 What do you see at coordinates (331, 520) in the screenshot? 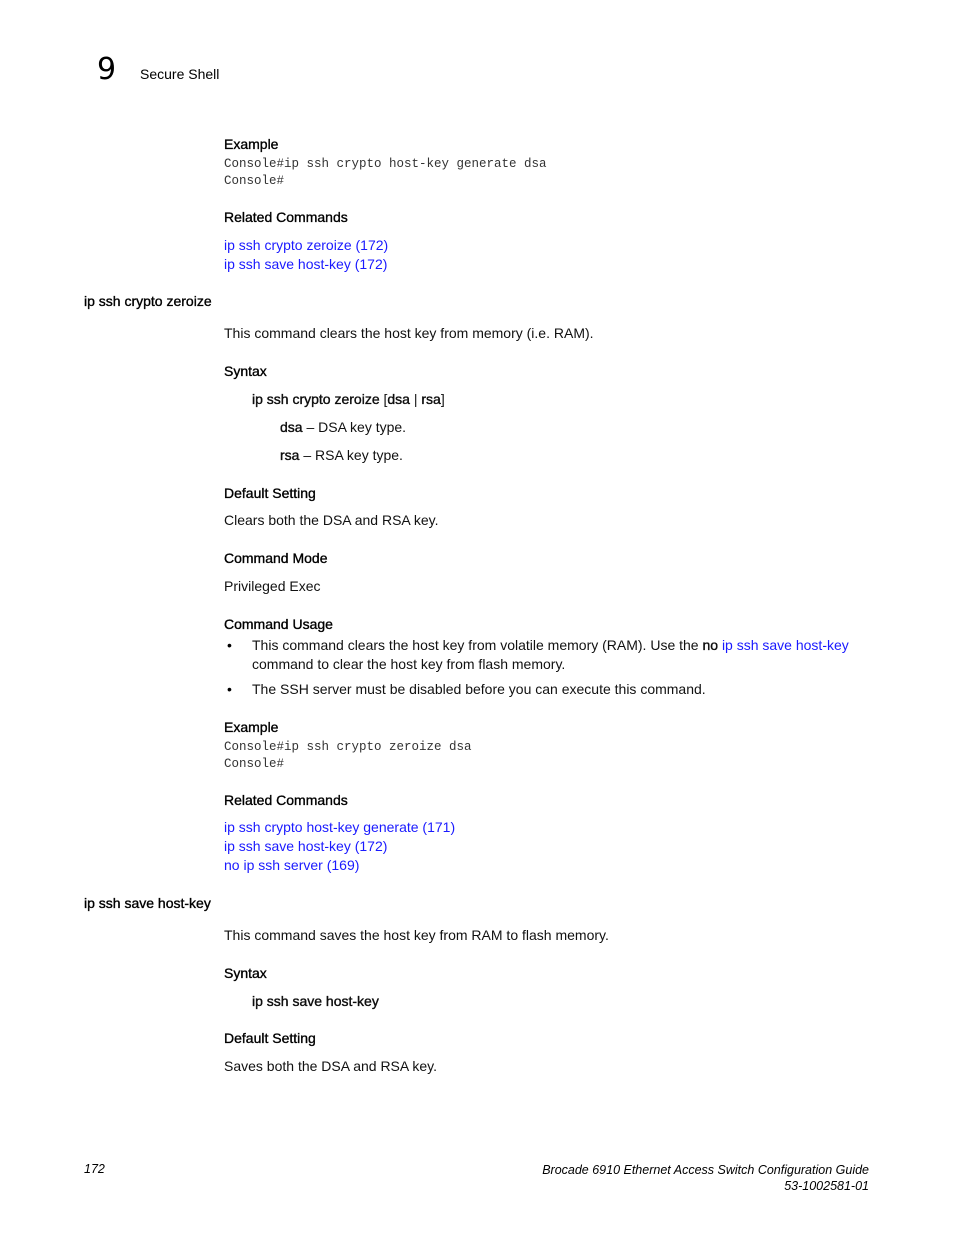
I see `default-text: Clears both the DSA and RSA key.` at bounding box center [331, 520].